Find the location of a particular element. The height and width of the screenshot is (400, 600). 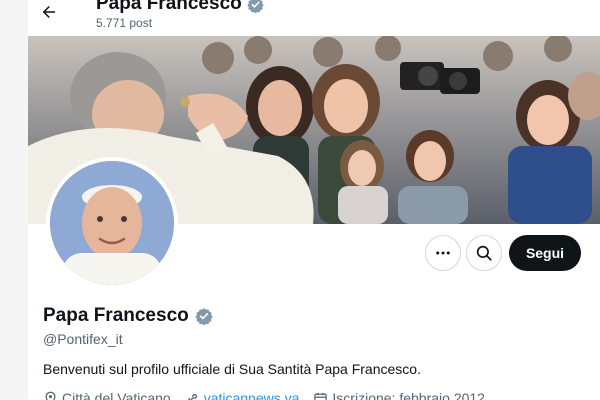

arrow-left-icon is located at coordinates (48, 12).